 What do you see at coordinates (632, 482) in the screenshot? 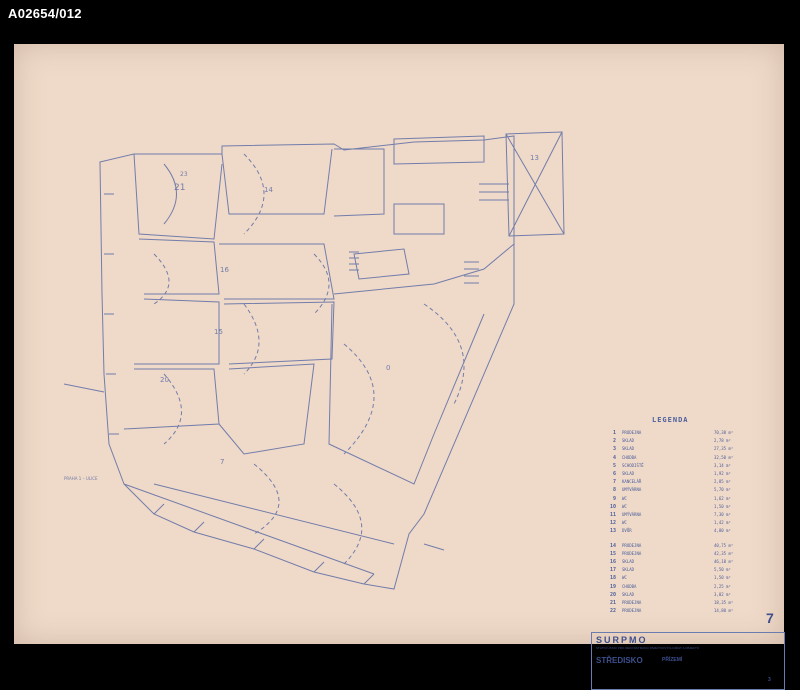
I see `legend-name: KANCELÁŘ` at bounding box center [632, 482].